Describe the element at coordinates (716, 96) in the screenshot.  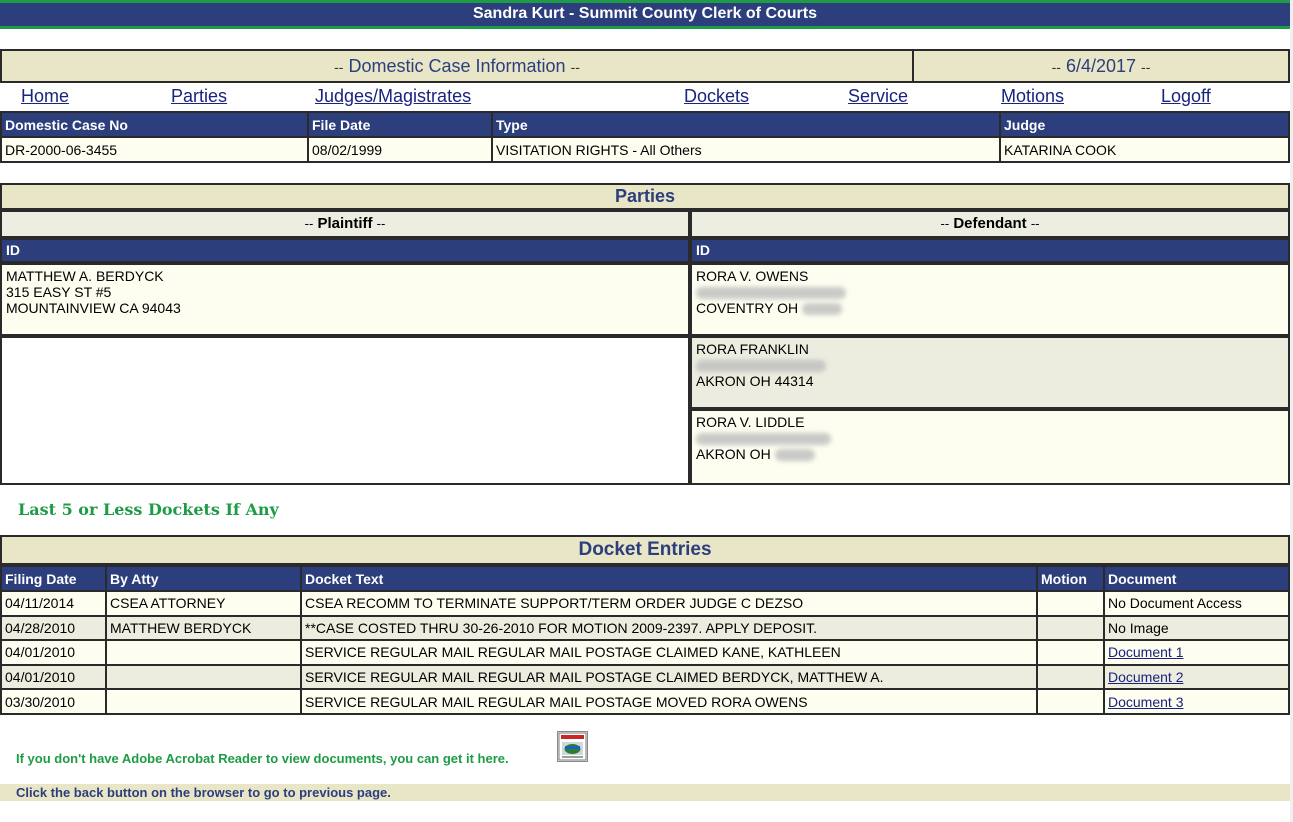
I see `nav-dockets-link: Dockets` at that location.